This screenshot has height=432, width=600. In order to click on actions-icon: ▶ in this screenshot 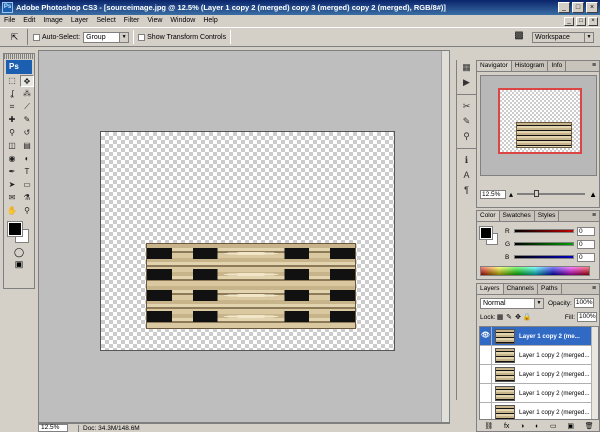, I will do `click(466, 82)`.